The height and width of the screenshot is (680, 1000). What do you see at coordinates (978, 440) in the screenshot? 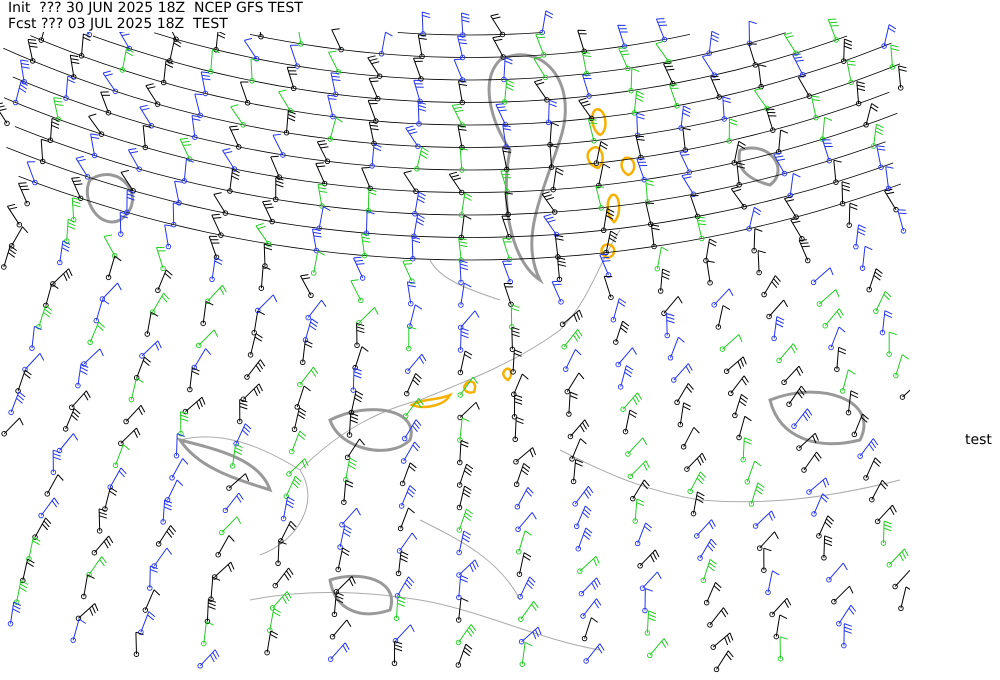
I see `side-label: test` at bounding box center [978, 440].